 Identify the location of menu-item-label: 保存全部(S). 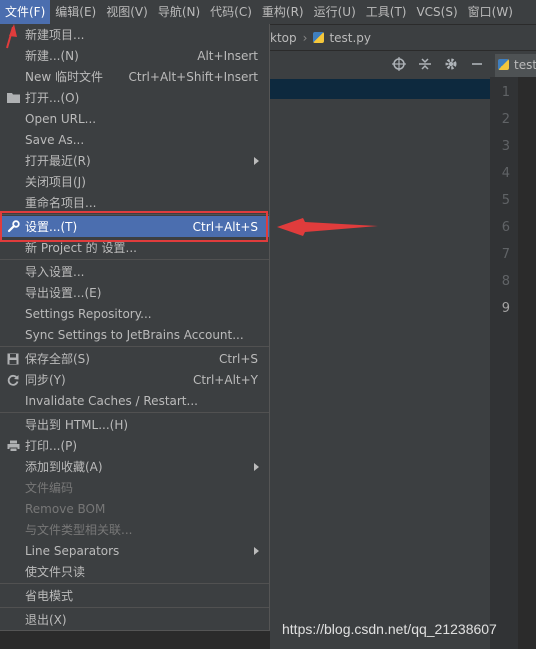
(57, 359).